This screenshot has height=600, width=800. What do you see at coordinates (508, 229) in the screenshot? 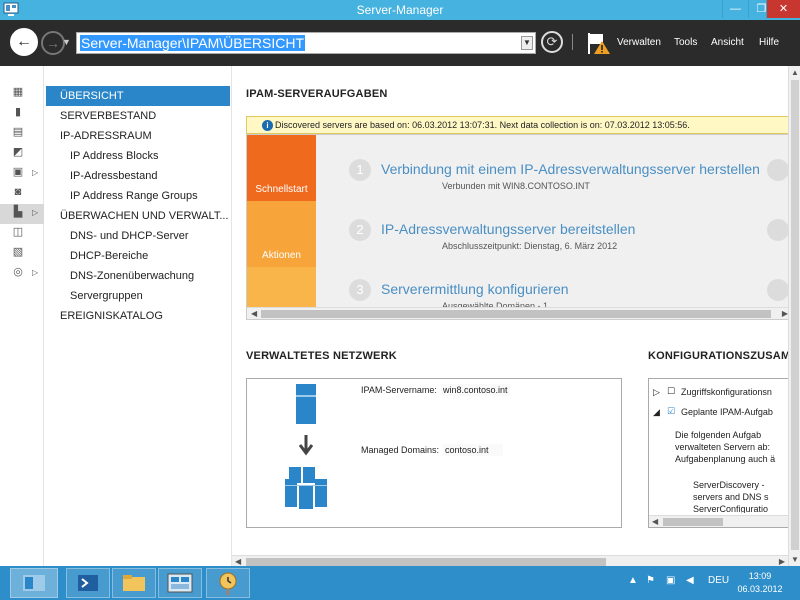
I see `step-2-link: IP-Adressverwaltungsserver bereitstellen` at bounding box center [508, 229].